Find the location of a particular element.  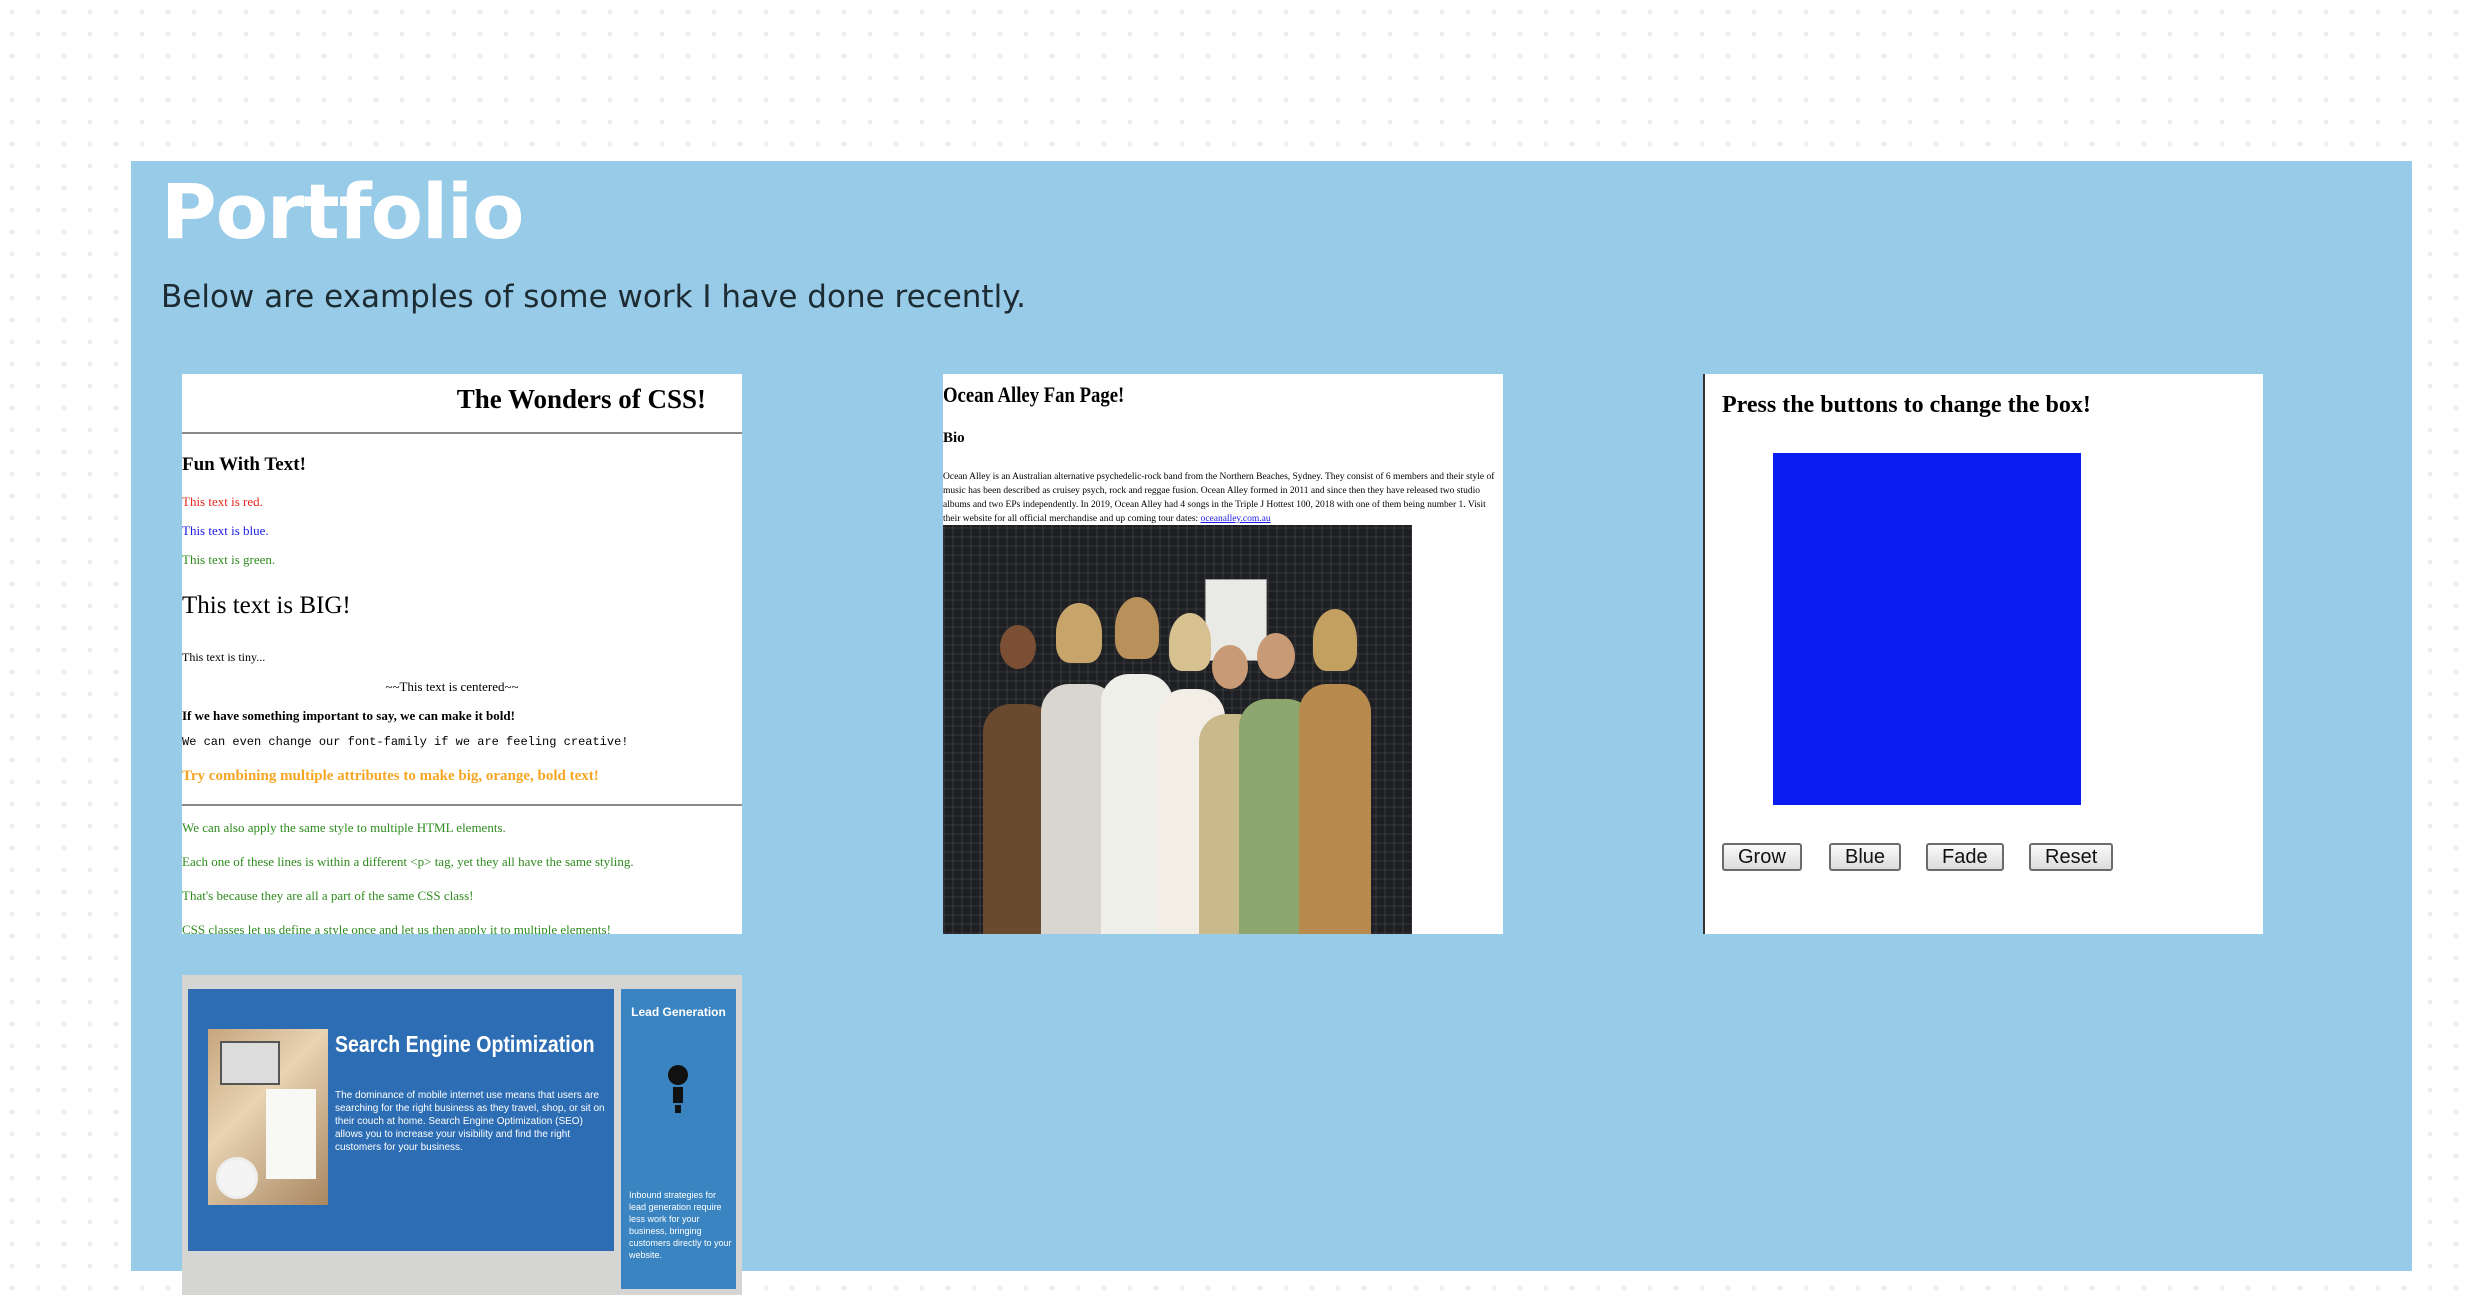

blue-text: This text is blue. is located at coordinates (225, 530).